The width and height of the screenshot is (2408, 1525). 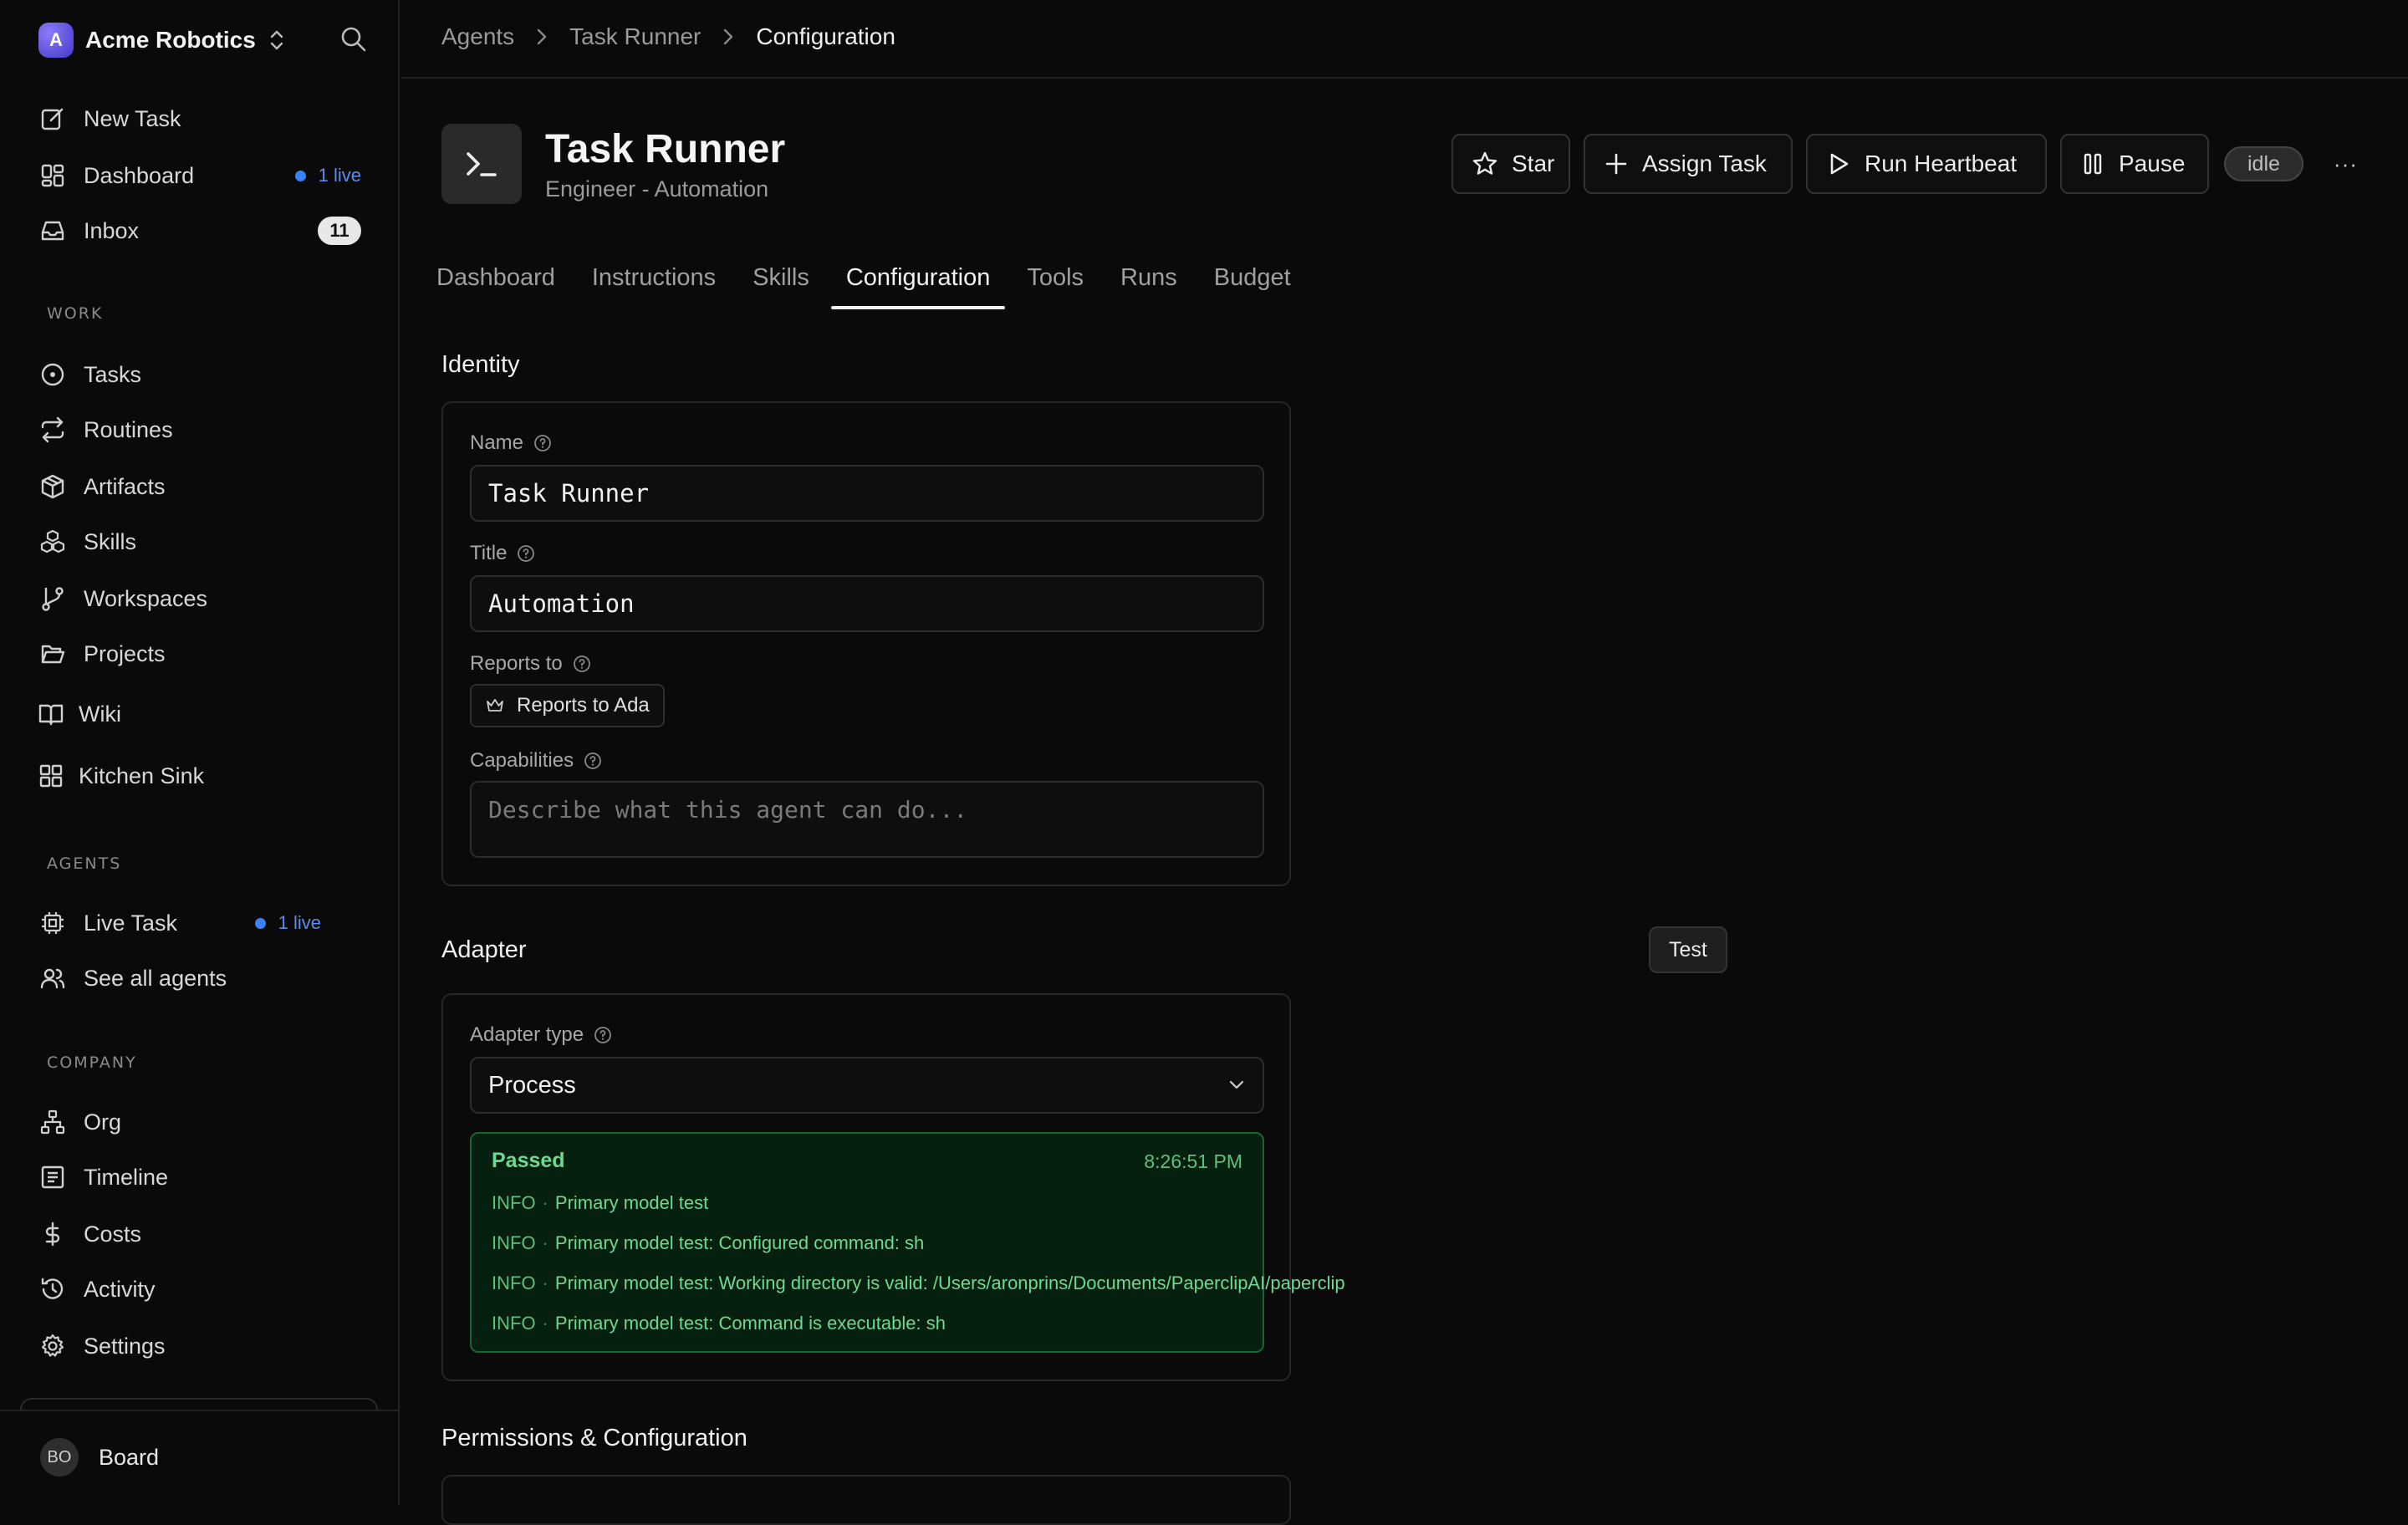 What do you see at coordinates (665, 149) in the screenshot?
I see `page-title: Task Runner` at bounding box center [665, 149].